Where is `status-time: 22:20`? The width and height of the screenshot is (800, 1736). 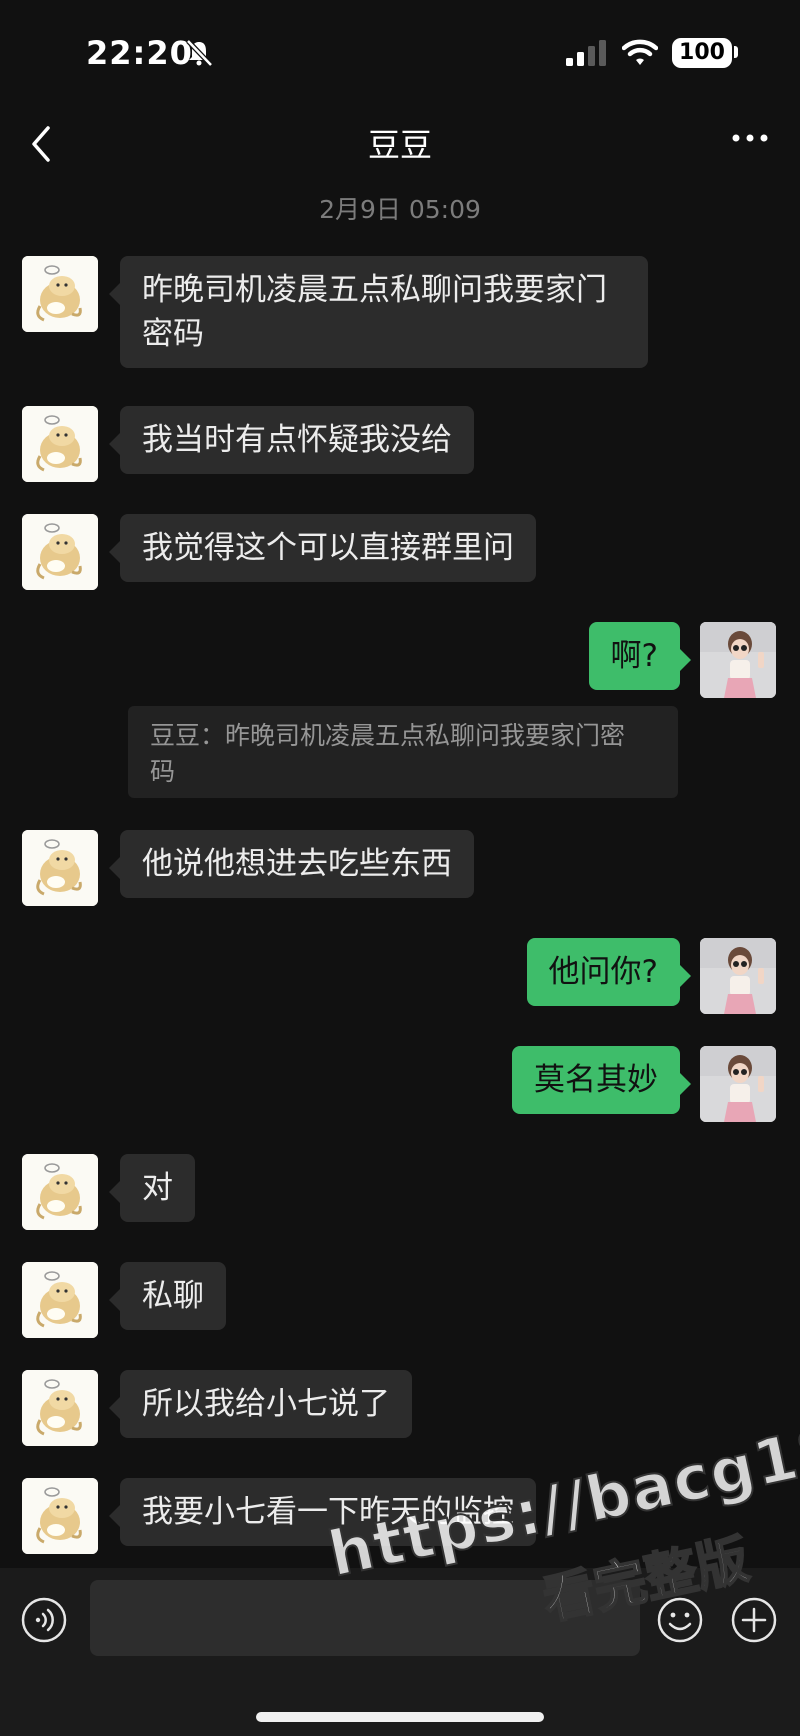 status-time: 22:20 is located at coordinates (139, 53).